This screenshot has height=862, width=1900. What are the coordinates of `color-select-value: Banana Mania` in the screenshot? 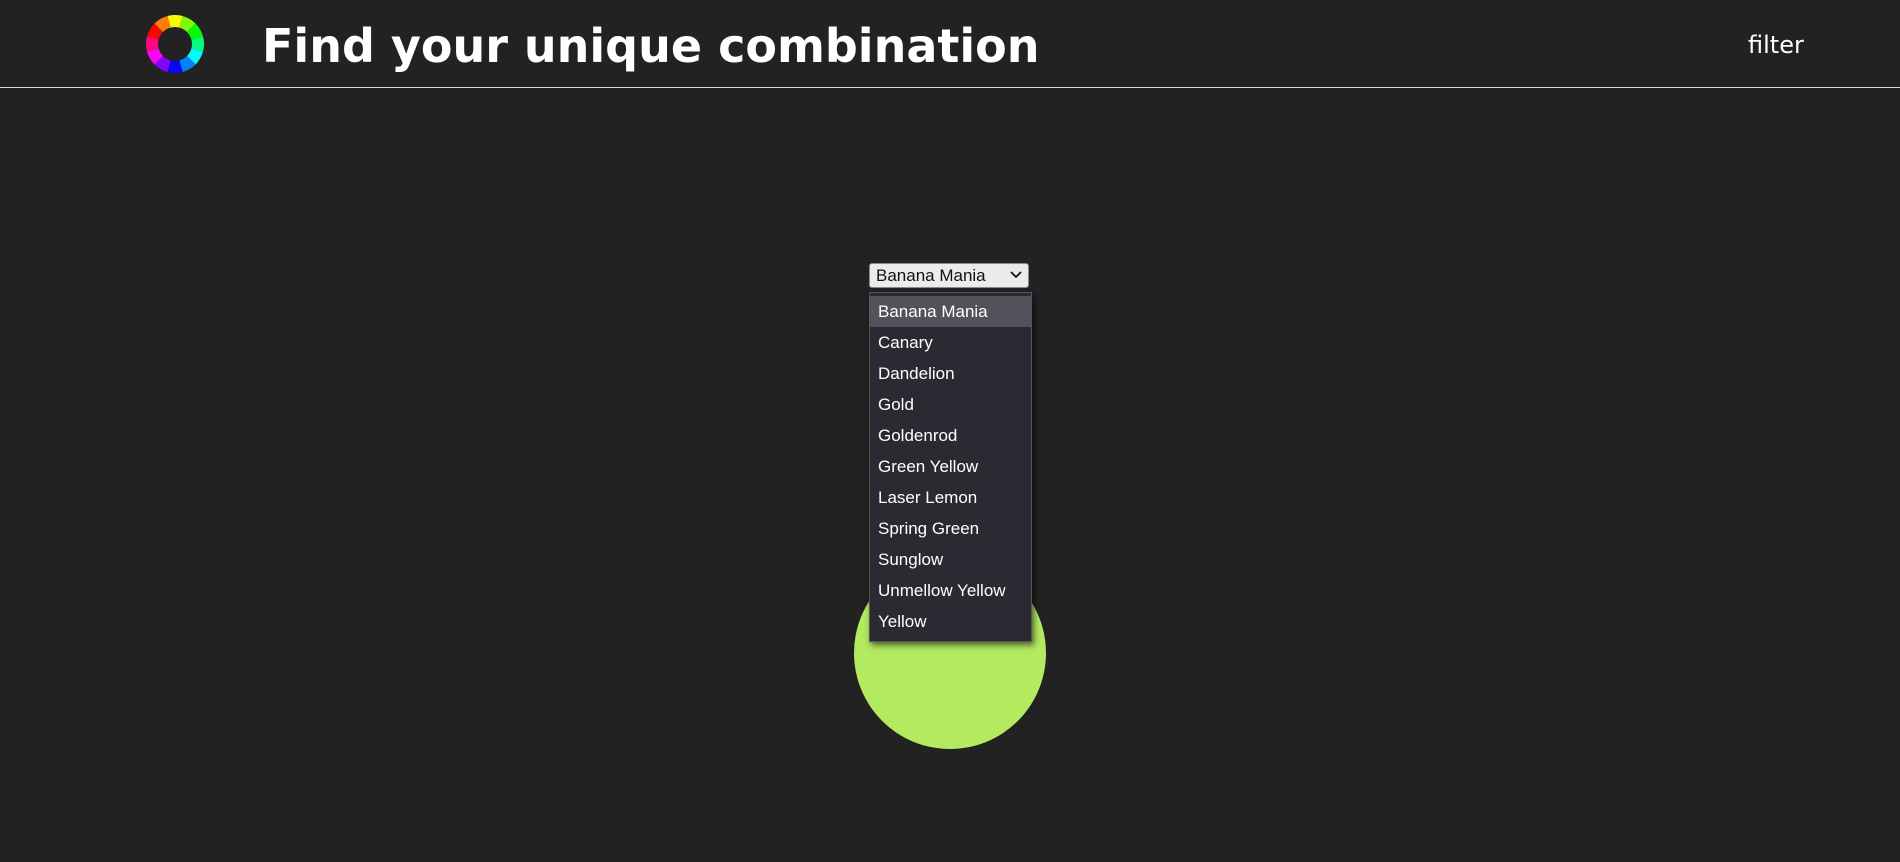 It's located at (931, 275).